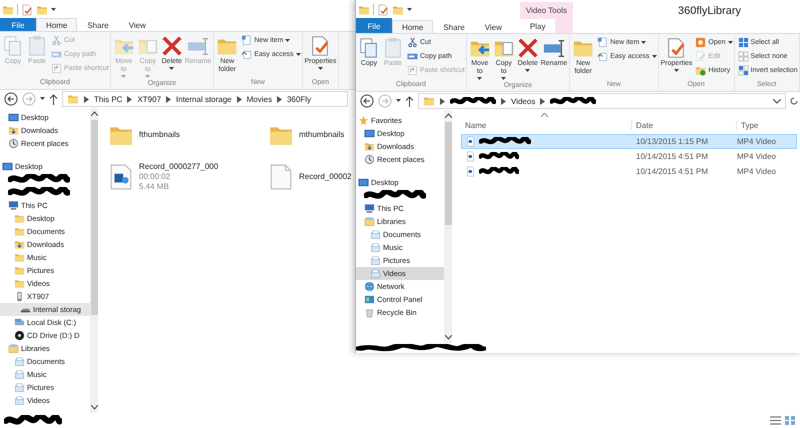 This screenshot has height=428, width=800. I want to click on phone-icon, so click(19, 296).